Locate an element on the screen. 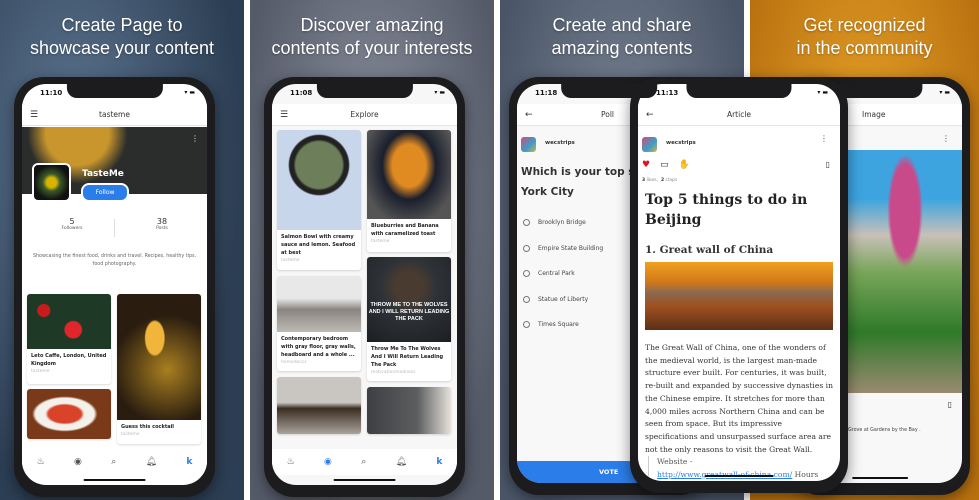  article-image is located at coordinates (739, 296).